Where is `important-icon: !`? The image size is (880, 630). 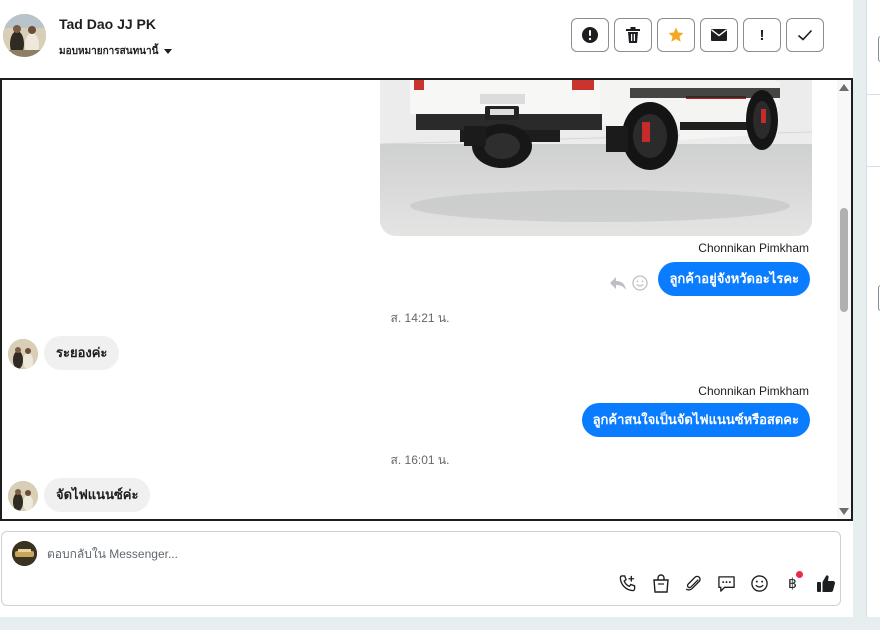
important-icon: ! is located at coordinates (762, 35).